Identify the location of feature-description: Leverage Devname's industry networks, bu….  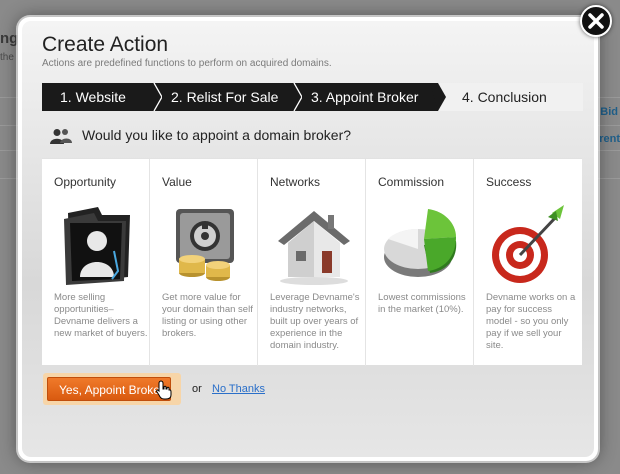
(315, 321).